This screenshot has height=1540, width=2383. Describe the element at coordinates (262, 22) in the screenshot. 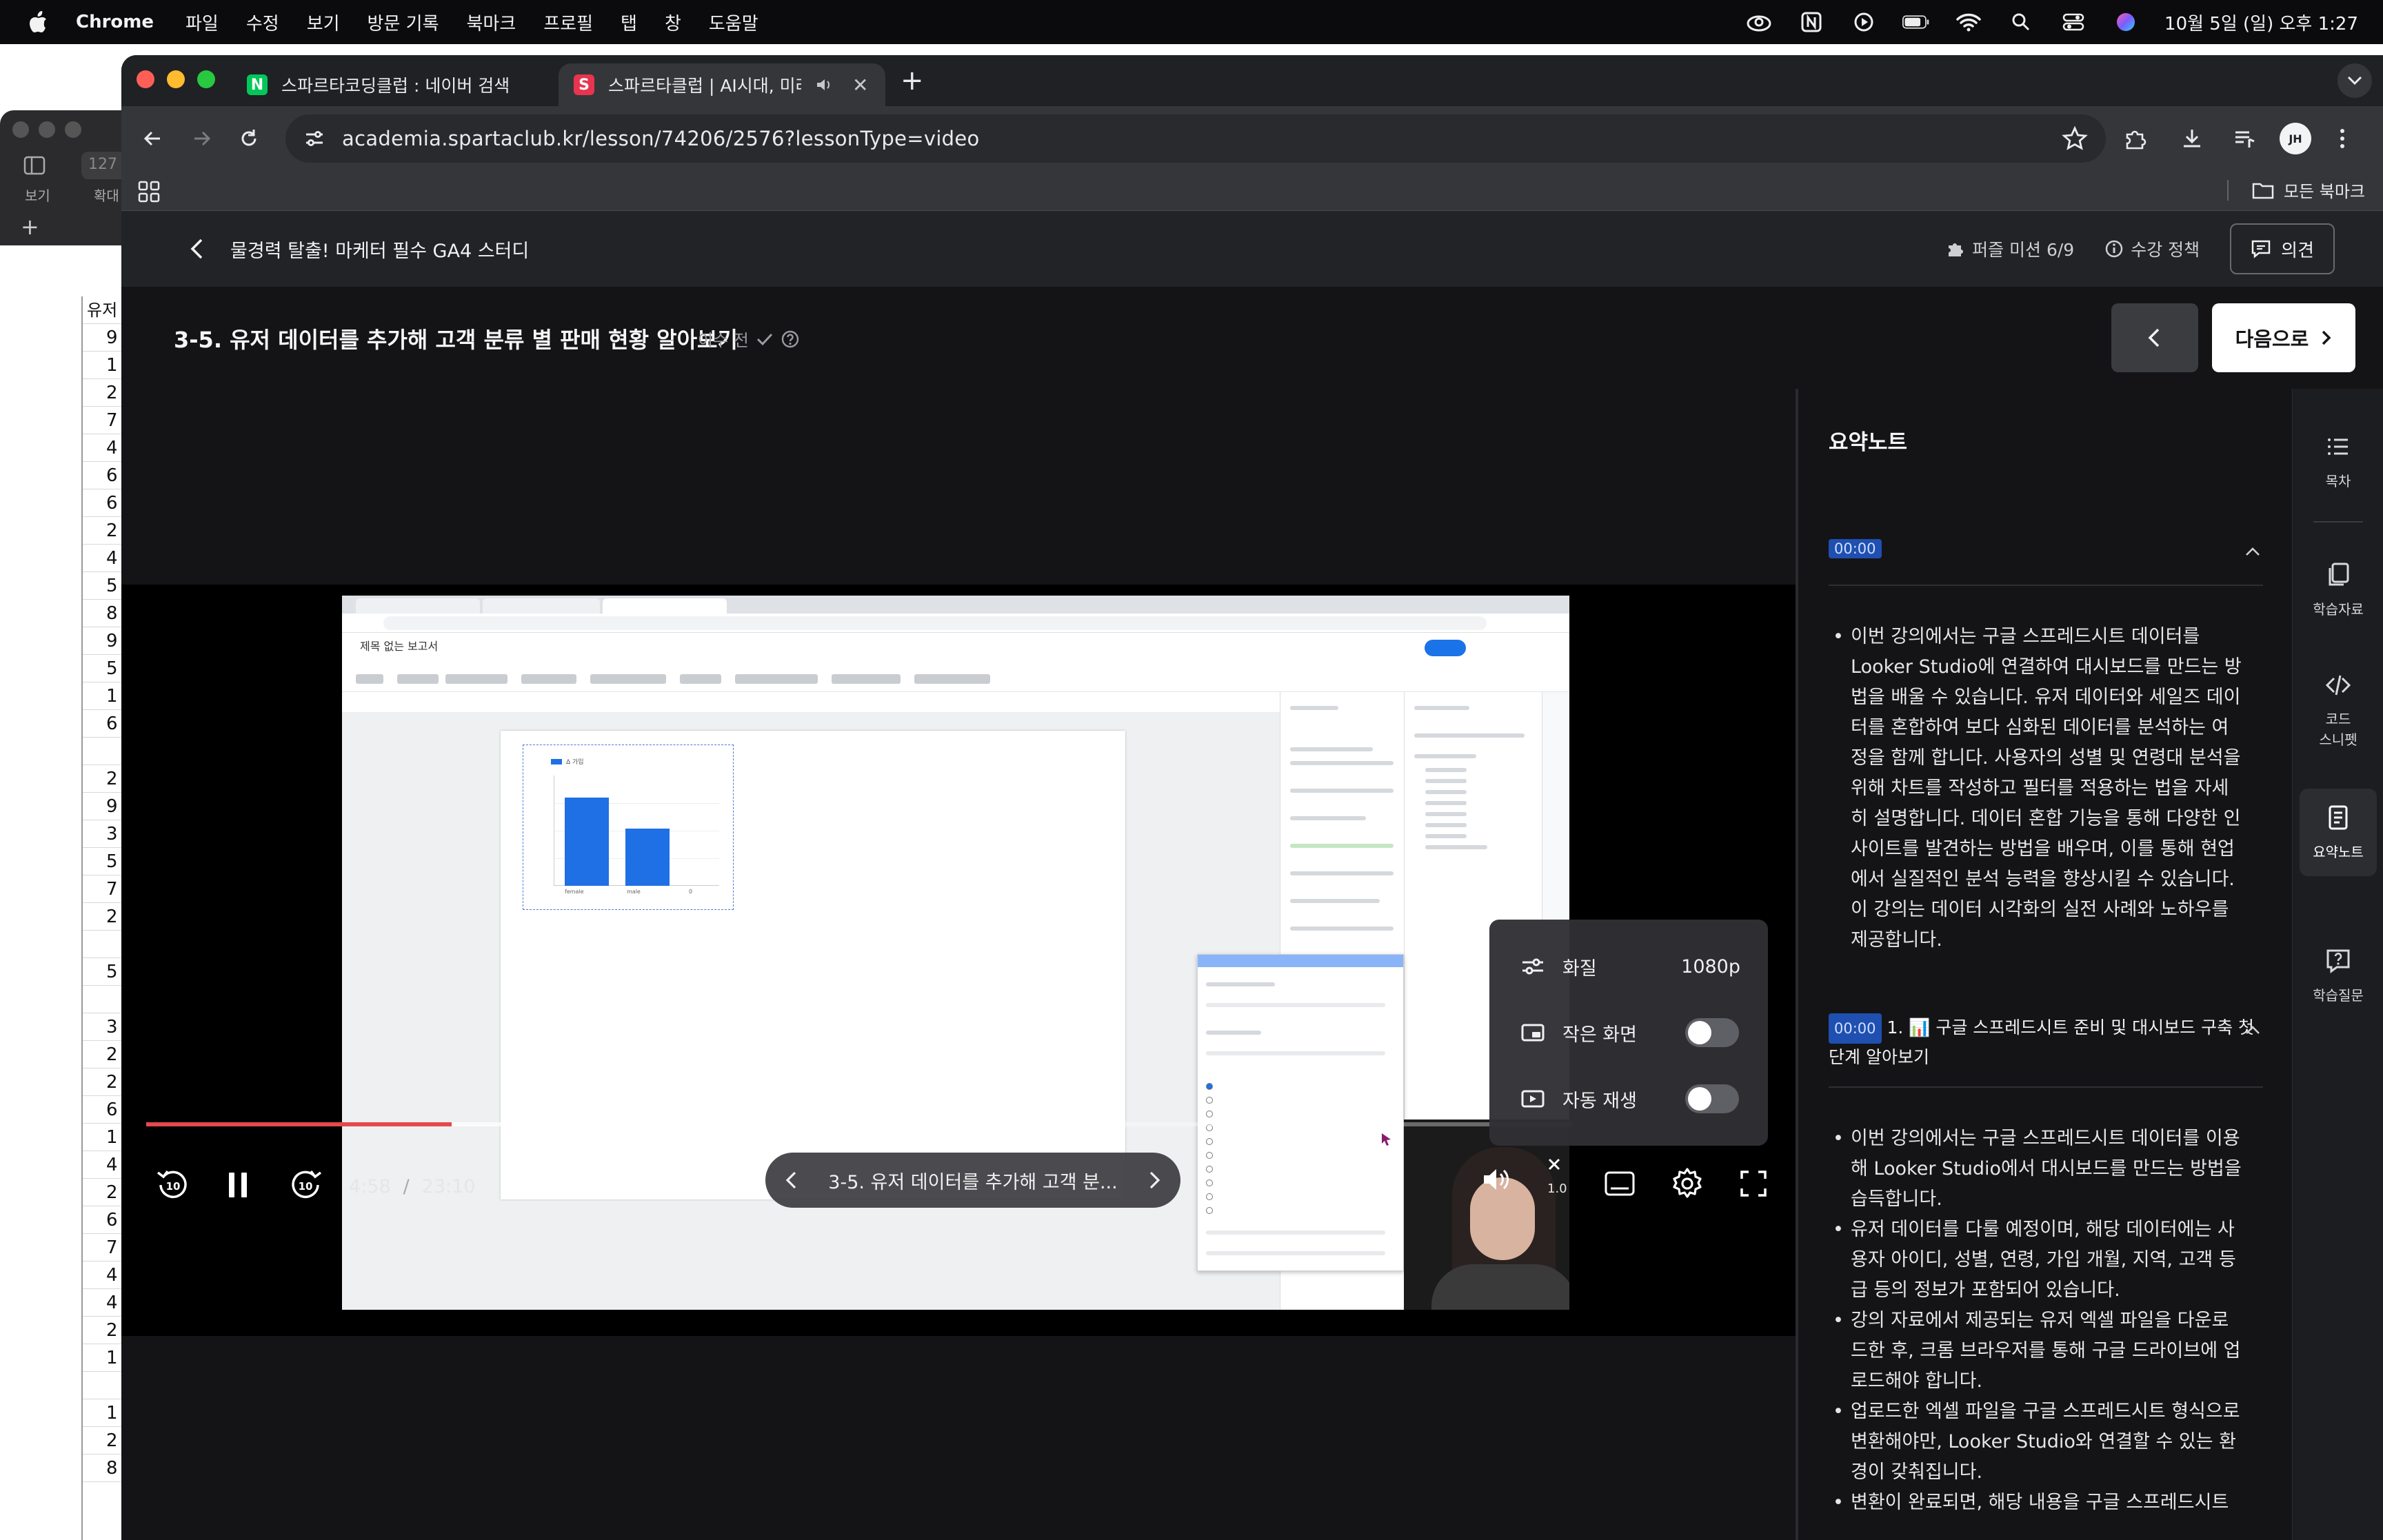

I see `menu-edit: 수정` at that location.